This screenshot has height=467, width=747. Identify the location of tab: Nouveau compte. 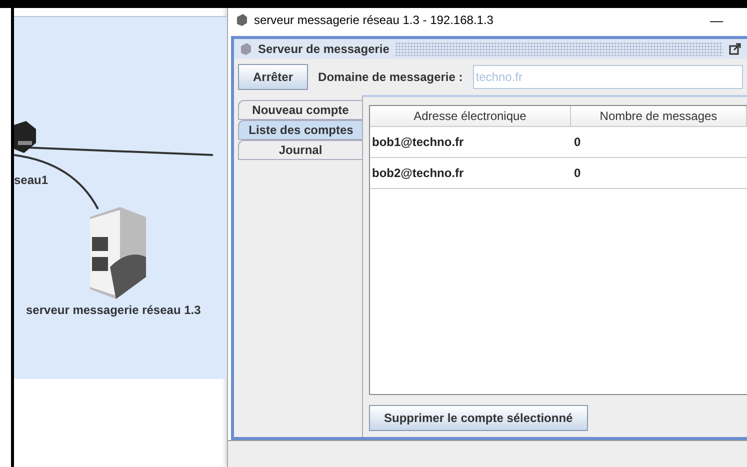
(300, 110).